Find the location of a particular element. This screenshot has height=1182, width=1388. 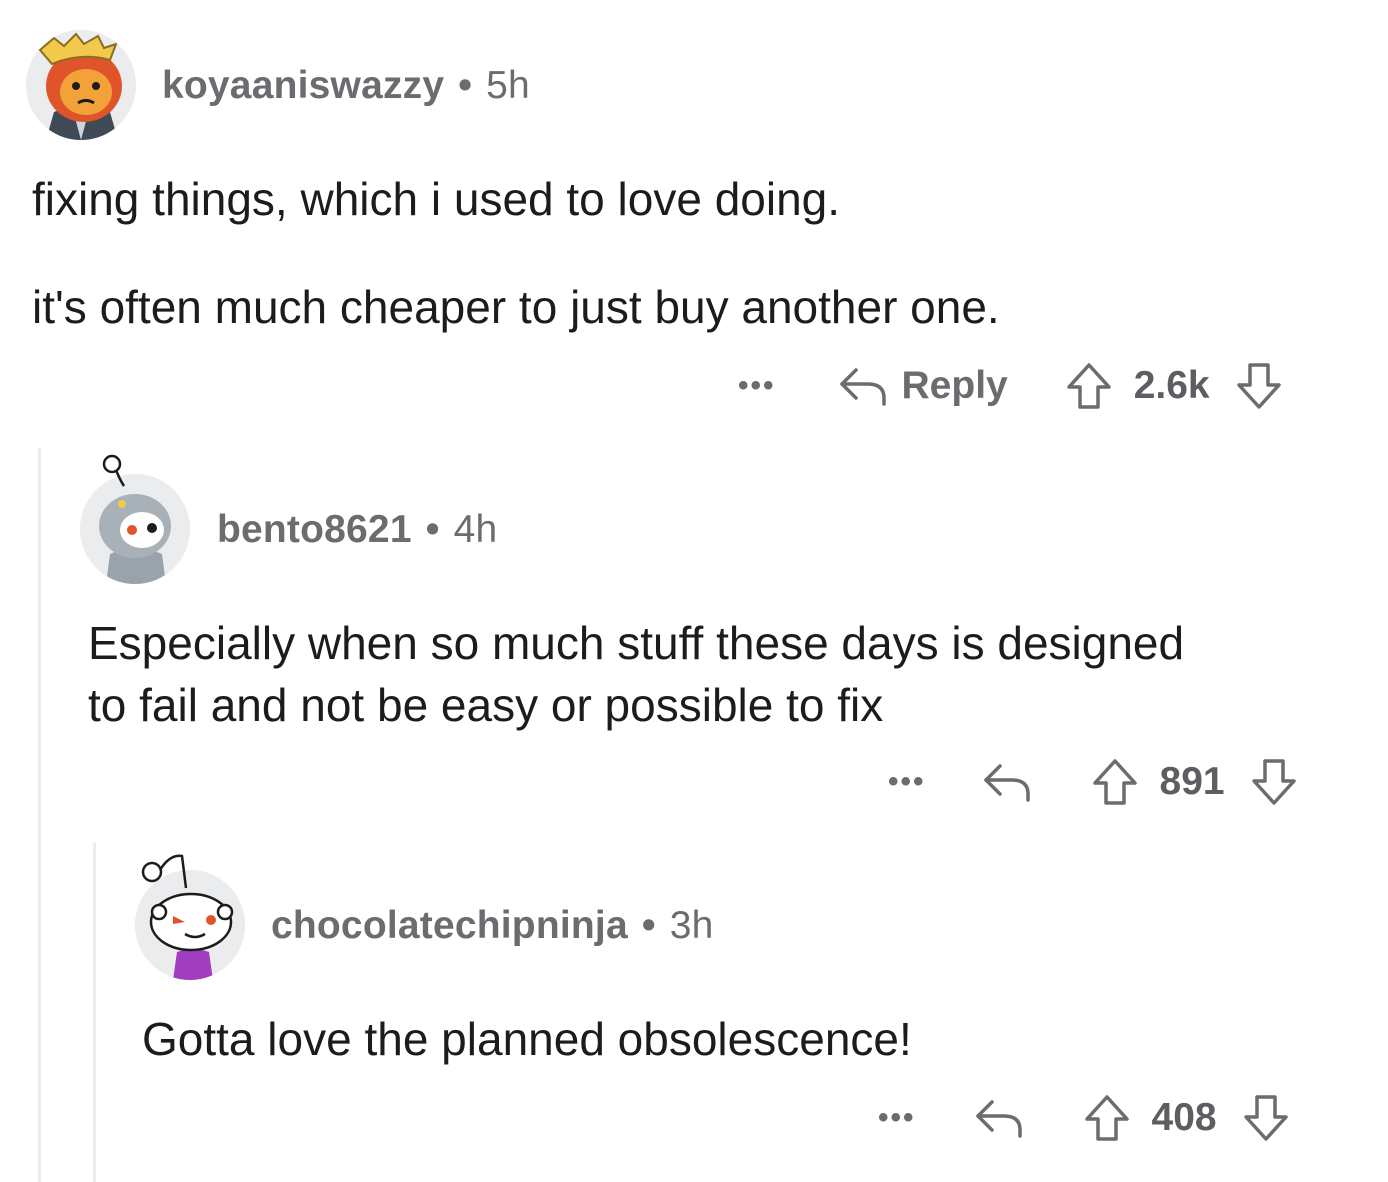

comment-timestamp: 3h is located at coordinates (692, 925).